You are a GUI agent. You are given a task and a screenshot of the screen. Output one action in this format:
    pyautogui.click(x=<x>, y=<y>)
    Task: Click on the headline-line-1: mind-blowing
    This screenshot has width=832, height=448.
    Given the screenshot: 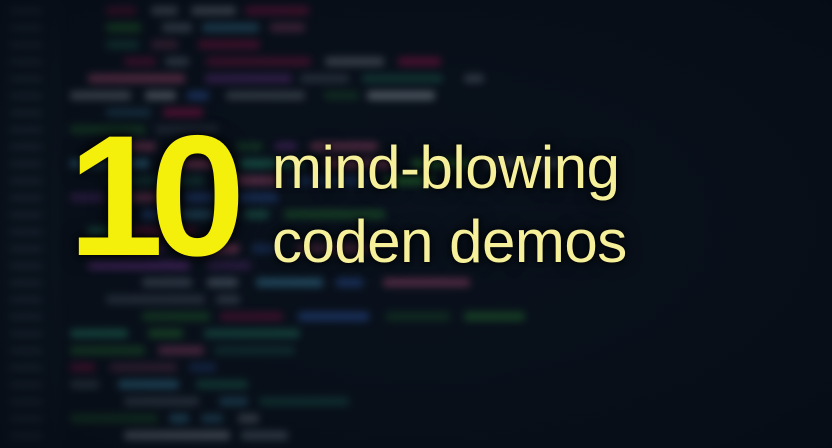 What is the action you would take?
    pyautogui.click(x=446, y=167)
    